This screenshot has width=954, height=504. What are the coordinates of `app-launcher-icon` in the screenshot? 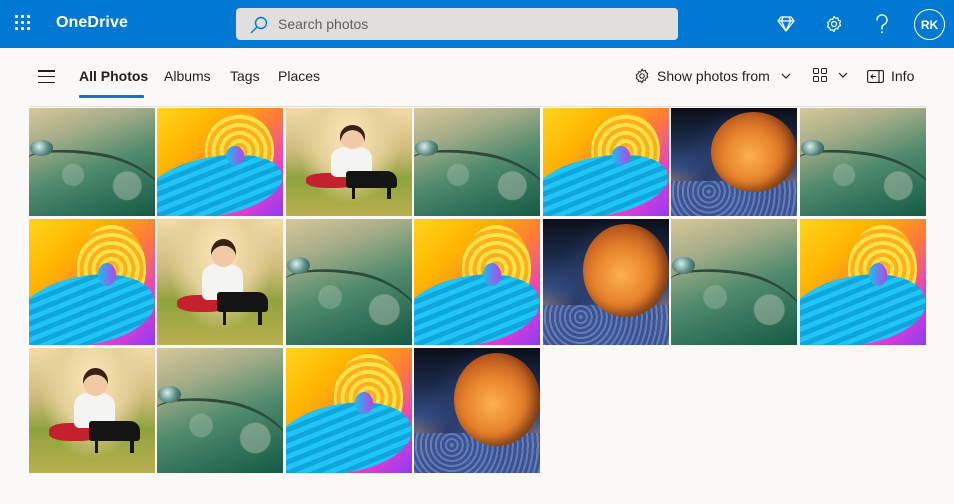 It's located at (24, 24).